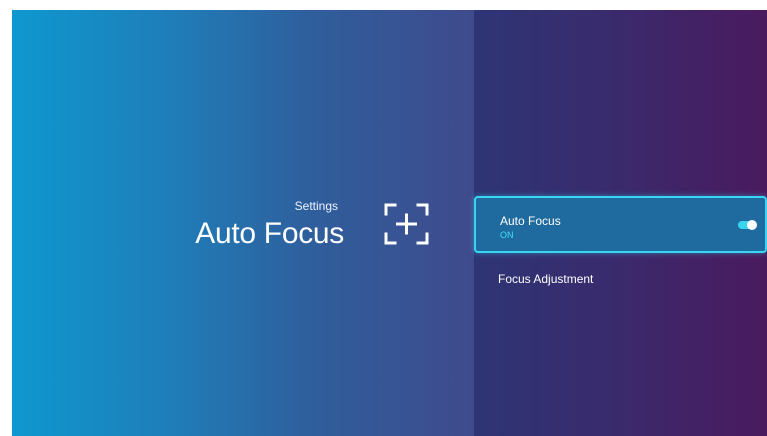  I want to click on auto-focus-toggle, so click(747, 225).